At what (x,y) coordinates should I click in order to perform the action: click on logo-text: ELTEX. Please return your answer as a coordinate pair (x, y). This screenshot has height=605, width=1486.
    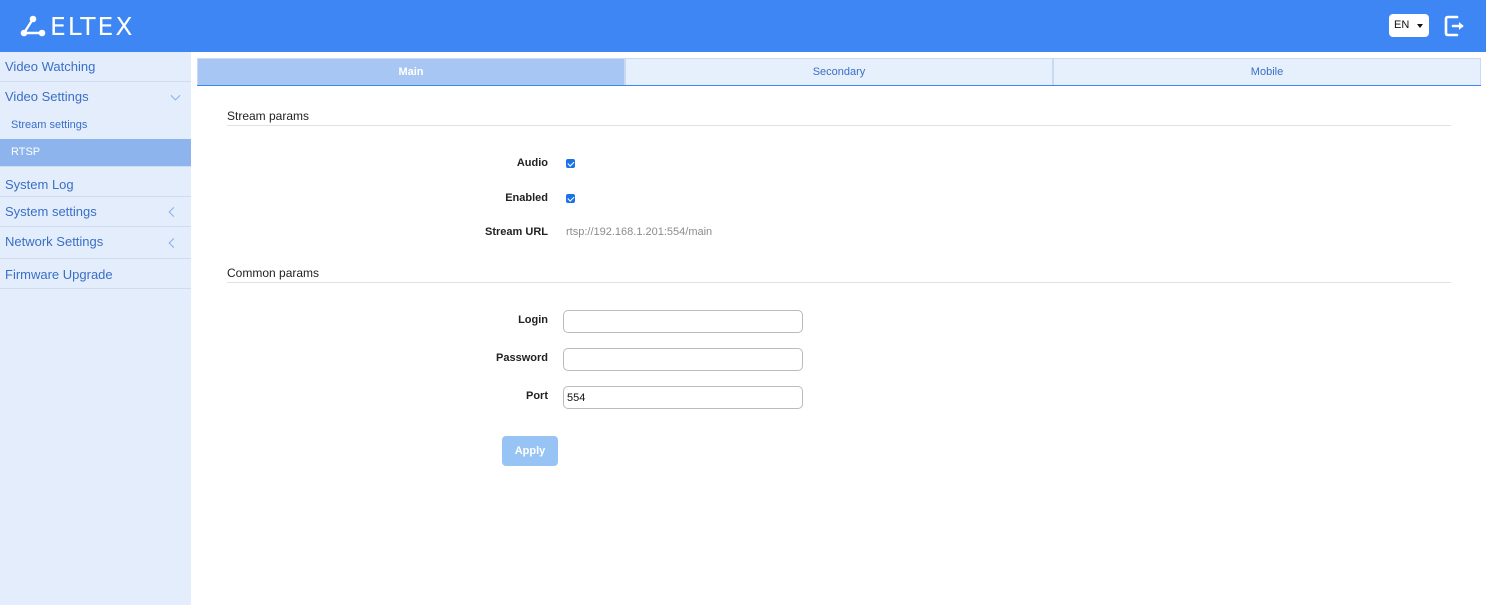
    Looking at the image, I should click on (92, 26).